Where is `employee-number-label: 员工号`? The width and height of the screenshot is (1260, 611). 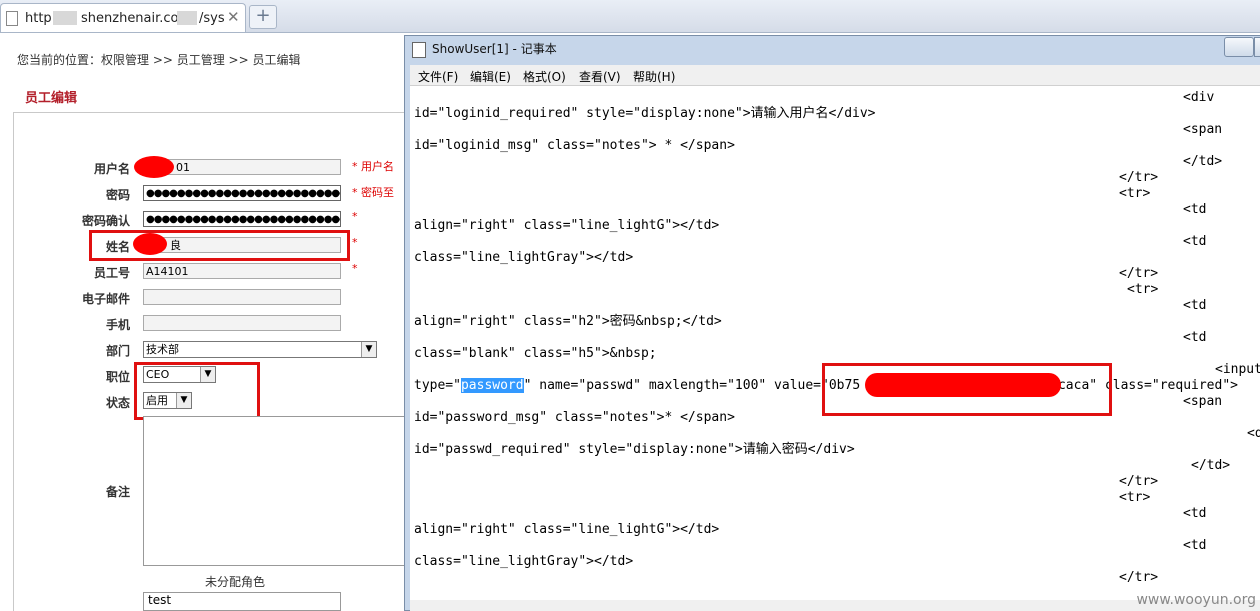 employee-number-label: 员工号 is located at coordinates (111, 273).